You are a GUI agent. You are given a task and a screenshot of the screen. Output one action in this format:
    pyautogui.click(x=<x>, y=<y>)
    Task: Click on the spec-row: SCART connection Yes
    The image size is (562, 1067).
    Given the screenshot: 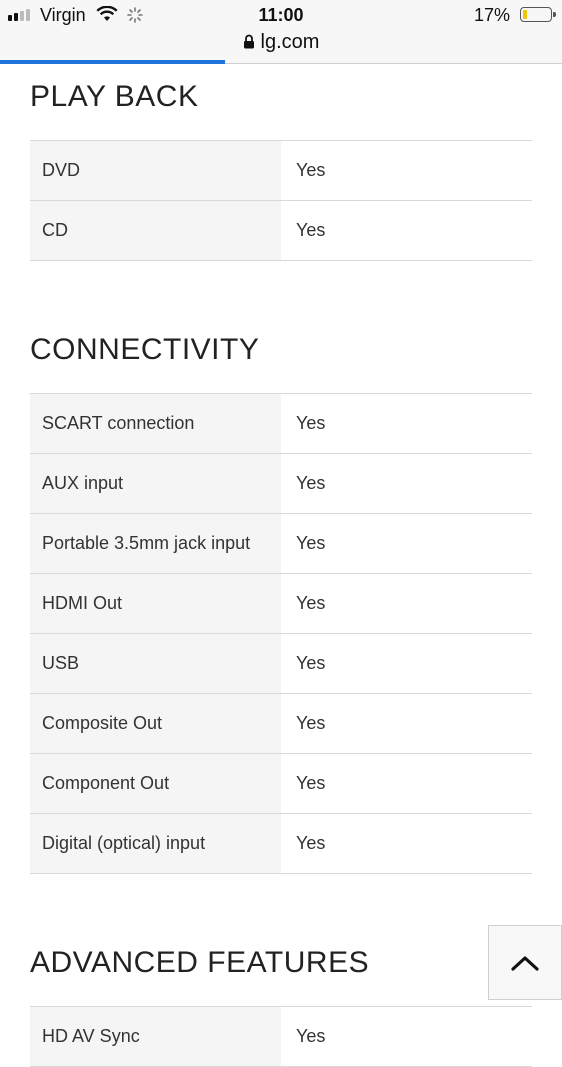 What is the action you would take?
    pyautogui.click(x=281, y=424)
    